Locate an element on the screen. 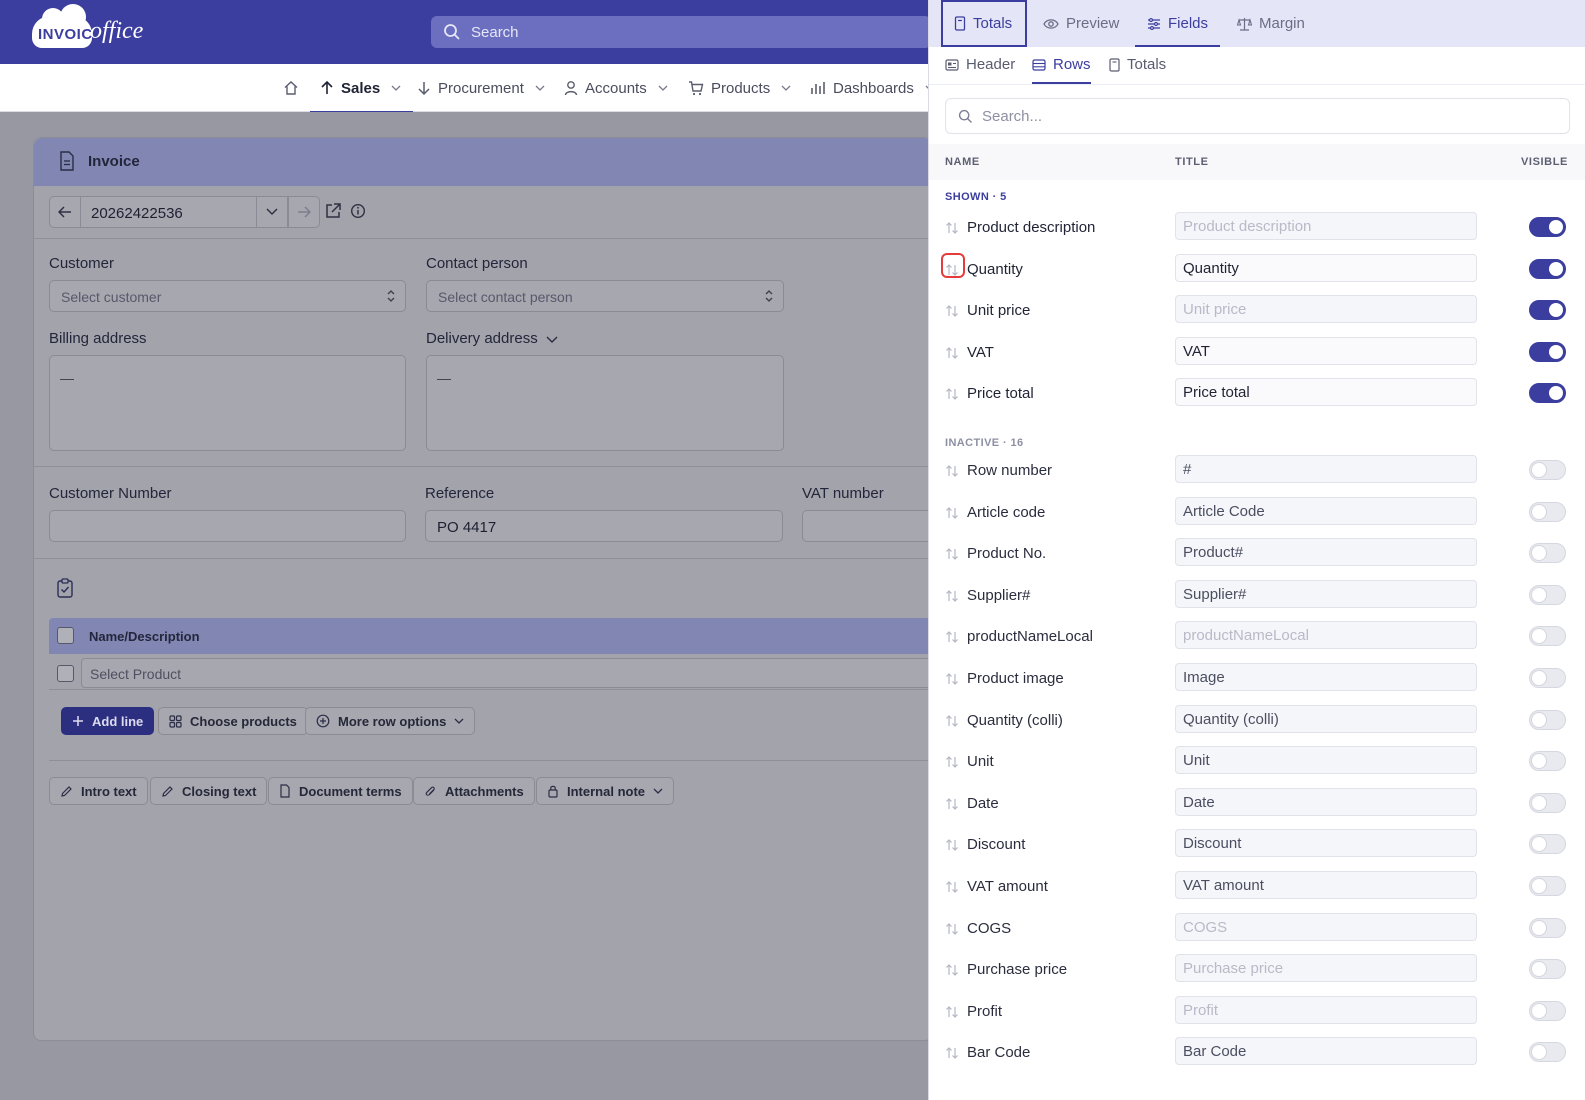  customer-number-input is located at coordinates (227, 526).